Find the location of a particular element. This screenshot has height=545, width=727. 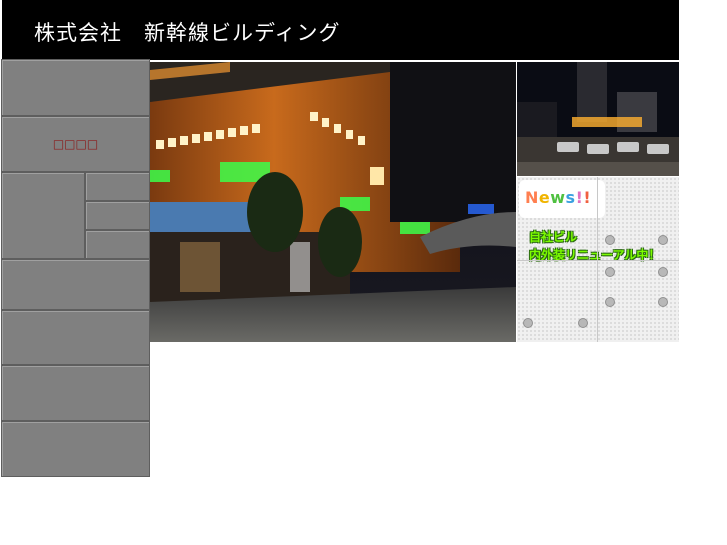

company-name: 株式会社 新幹線ビルディング is located at coordinates (187, 33).